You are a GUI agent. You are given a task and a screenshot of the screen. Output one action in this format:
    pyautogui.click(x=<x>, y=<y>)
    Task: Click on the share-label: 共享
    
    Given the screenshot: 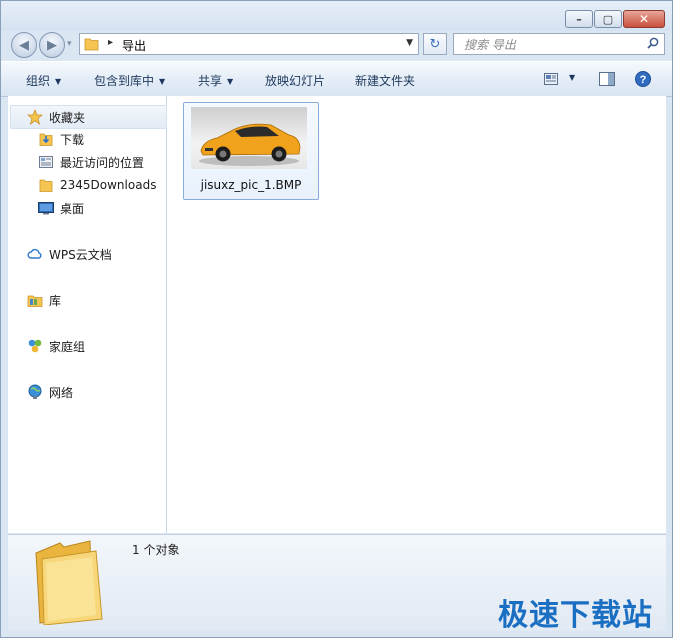 What is the action you would take?
    pyautogui.click(x=210, y=81)
    